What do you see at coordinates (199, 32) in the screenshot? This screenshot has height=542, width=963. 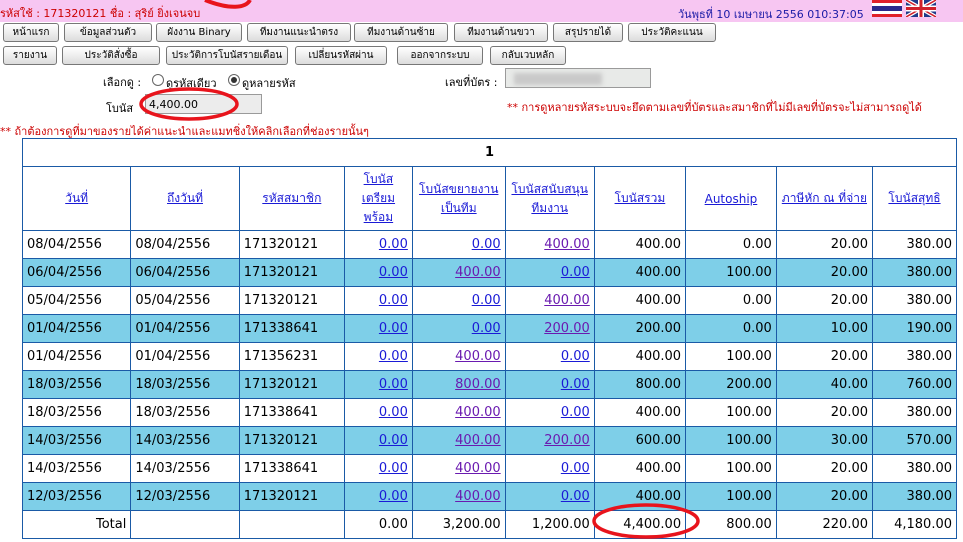 I see `nav1-button-3: ผังงาน Binary` at bounding box center [199, 32].